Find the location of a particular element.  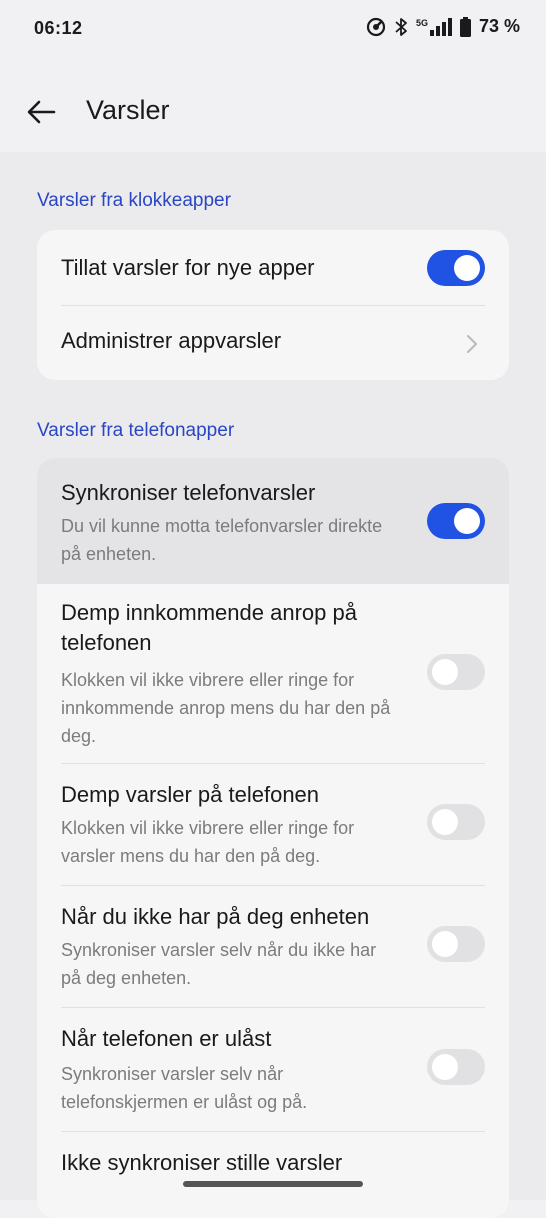

row-title: Demp innkommende anrop på telefonen is located at coordinates (209, 627).